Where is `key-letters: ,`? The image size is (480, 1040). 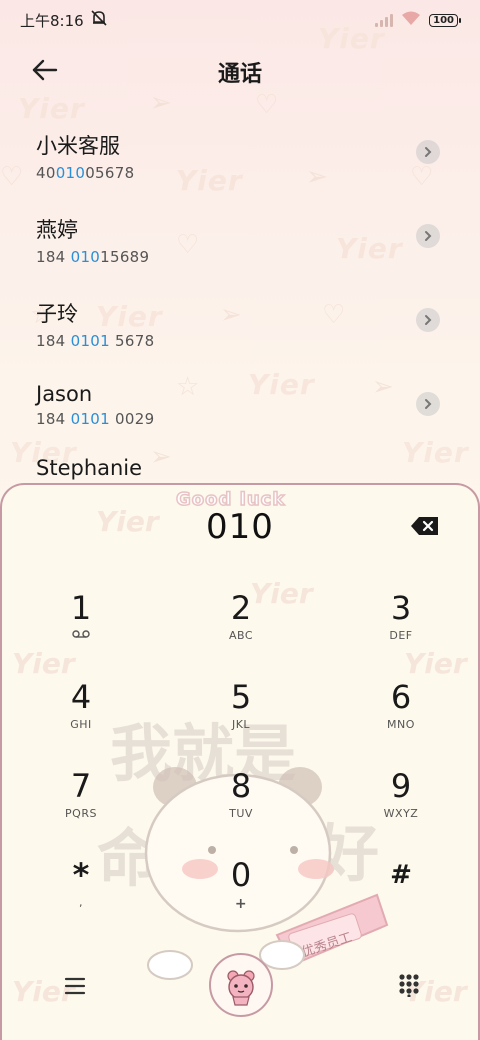
key-letters: , is located at coordinates (81, 902).